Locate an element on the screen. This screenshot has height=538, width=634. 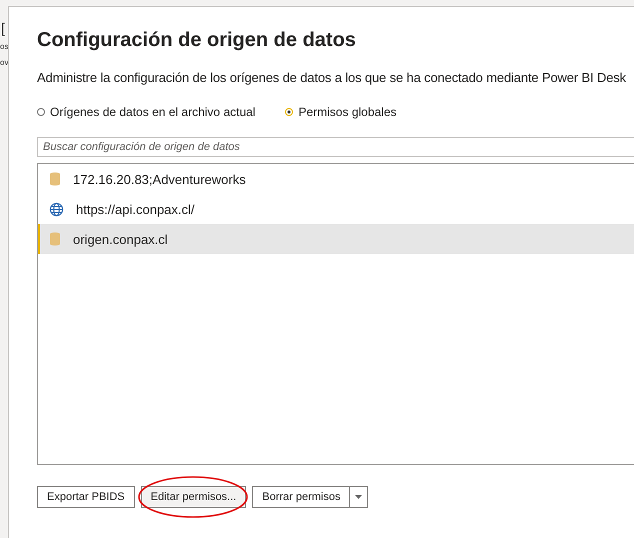
source-item: origen.conpax.cl is located at coordinates (336, 239).